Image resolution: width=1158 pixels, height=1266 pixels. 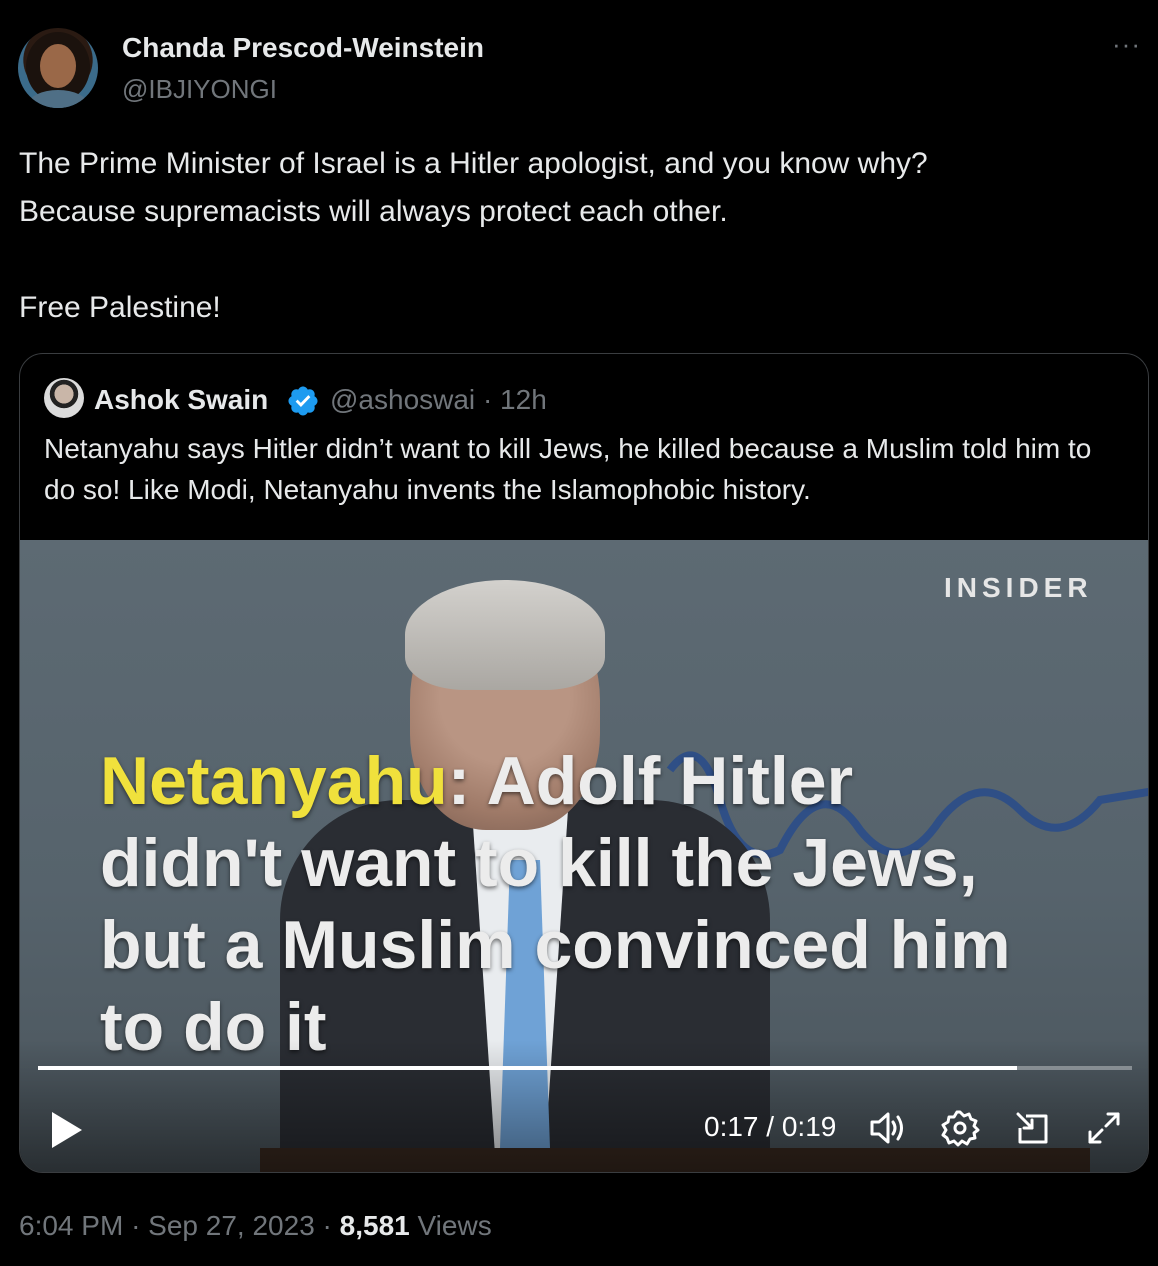 I want to click on author-avatar, so click(x=58, y=68).